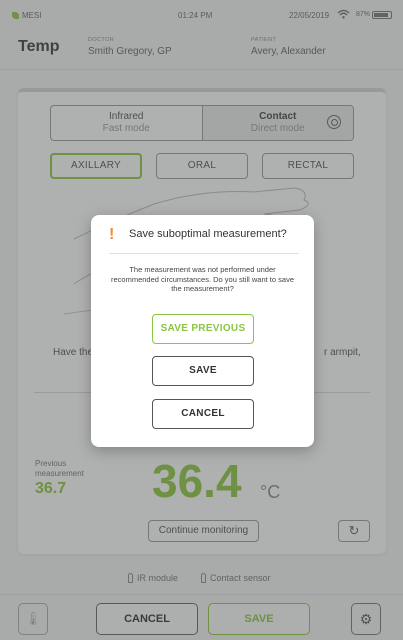  What do you see at coordinates (203, 371) in the screenshot?
I see `dialog-save-button: SAVE` at bounding box center [203, 371].